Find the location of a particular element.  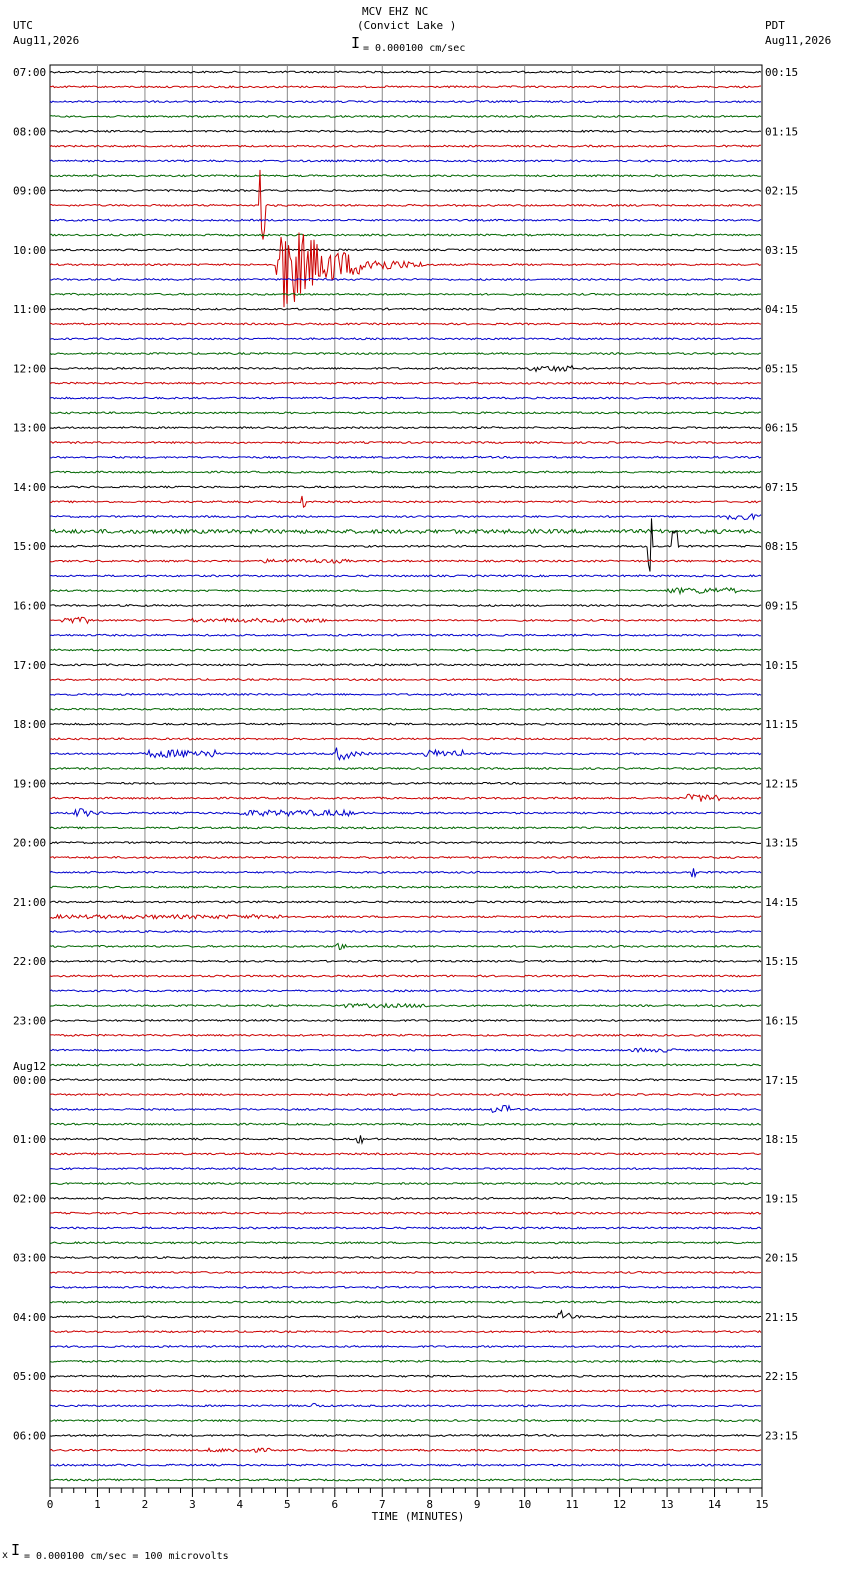

pdt-hour-label: 00:15 is located at coordinates (781, 72).